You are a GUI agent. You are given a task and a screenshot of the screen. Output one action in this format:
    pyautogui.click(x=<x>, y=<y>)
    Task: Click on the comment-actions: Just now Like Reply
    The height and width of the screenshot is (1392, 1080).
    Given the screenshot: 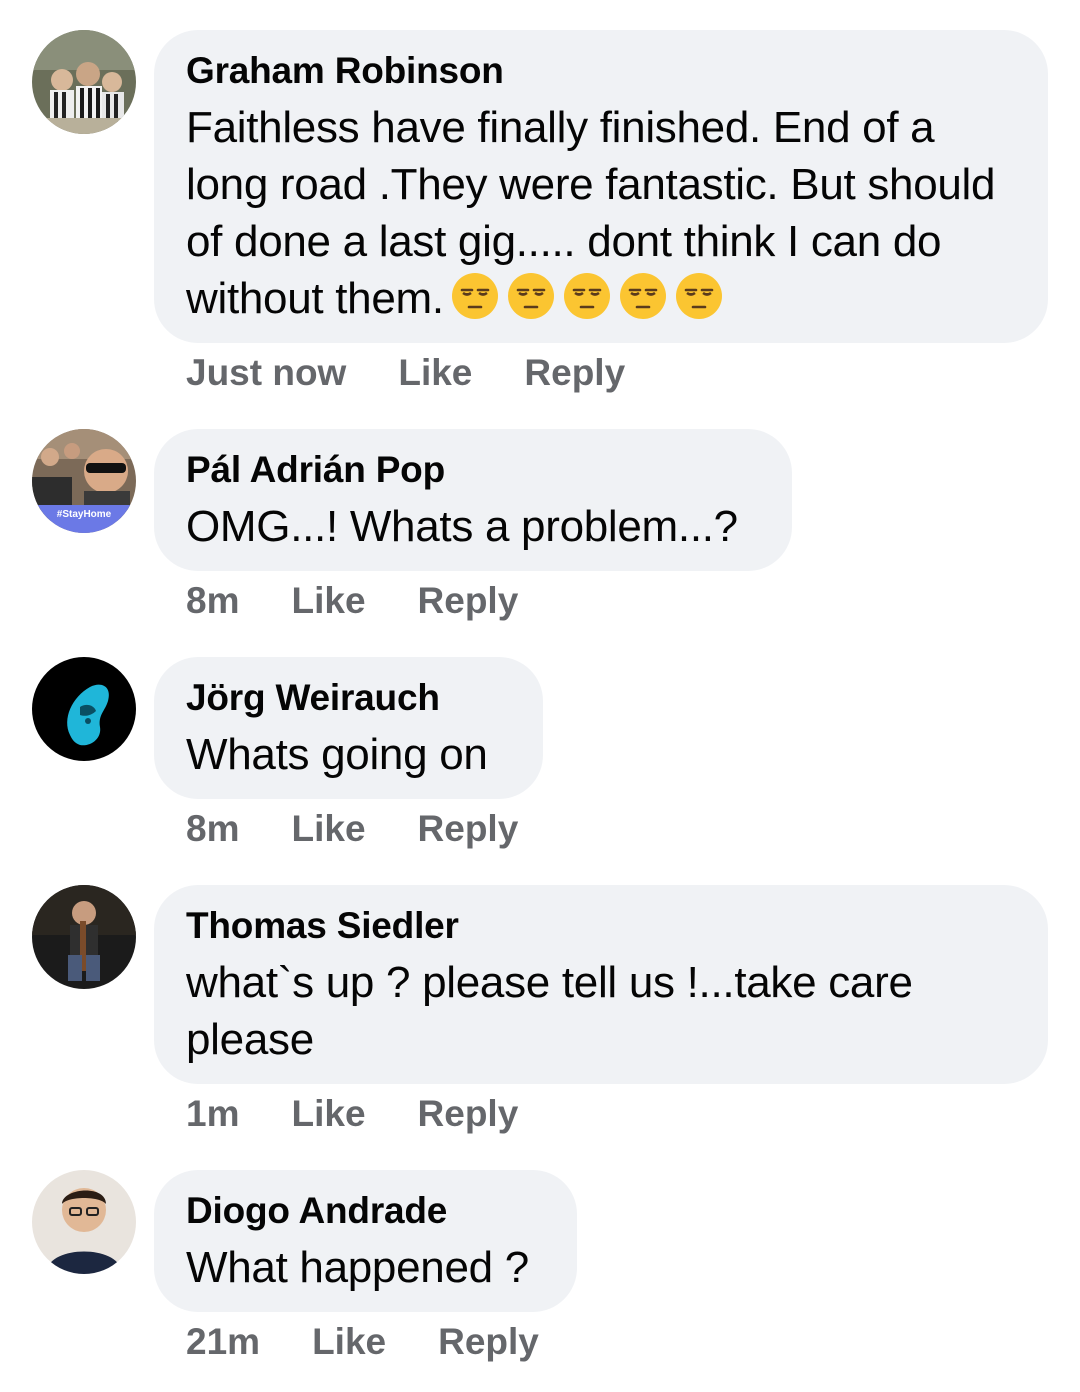 What is the action you would take?
    pyautogui.click(x=405, y=373)
    